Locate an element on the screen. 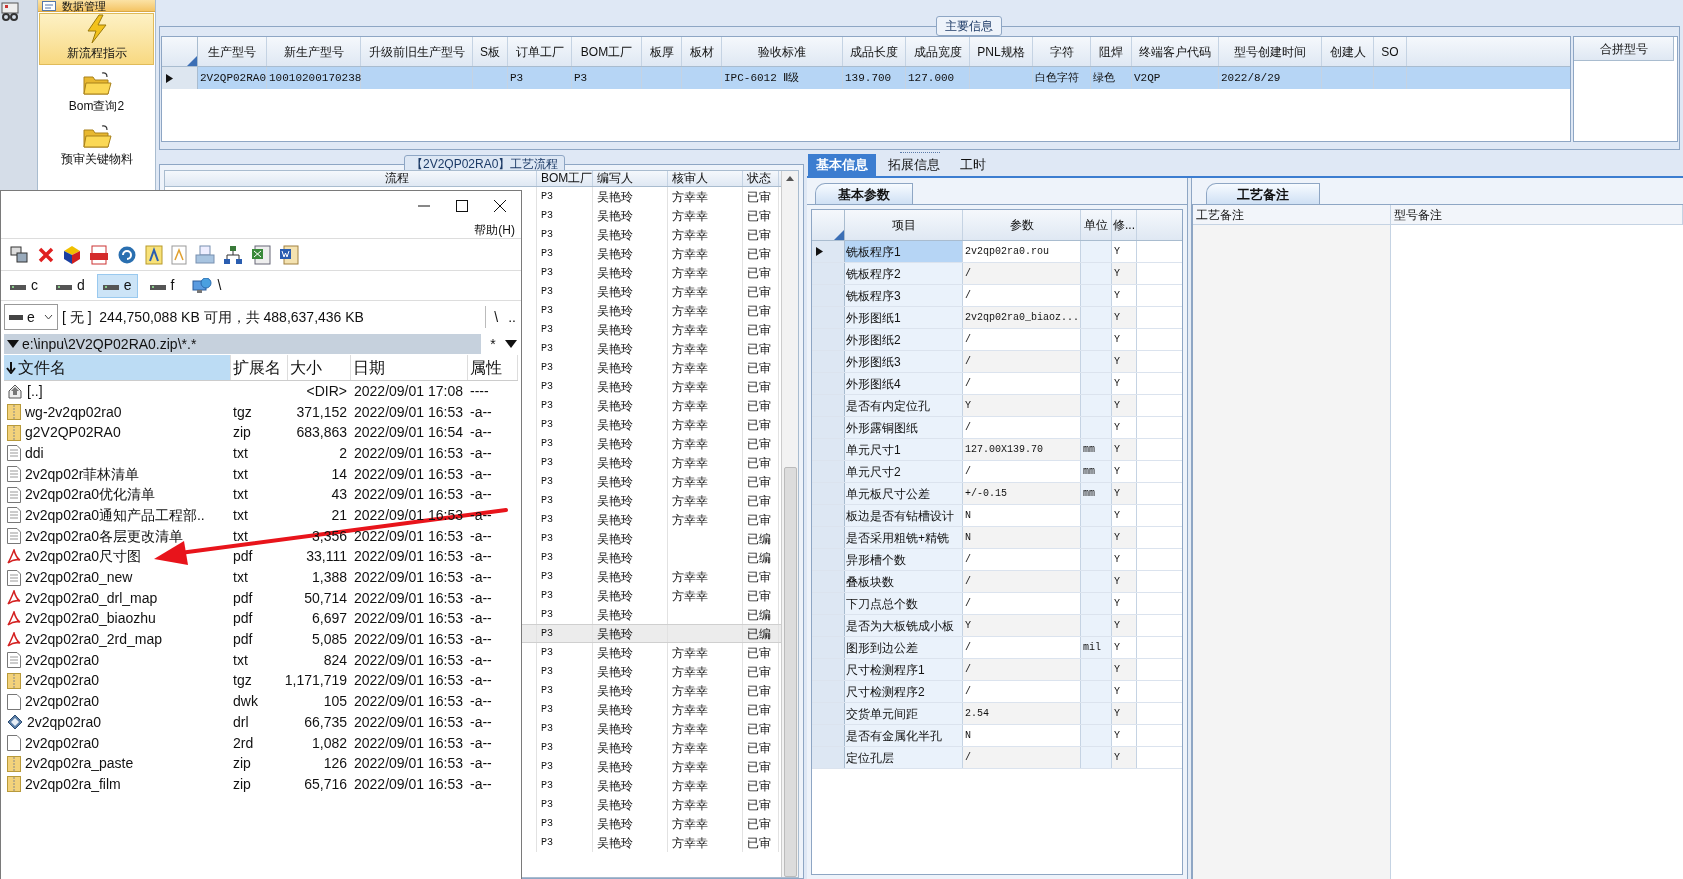 The image size is (1683, 879). drive-button: e is located at coordinates (117, 285).